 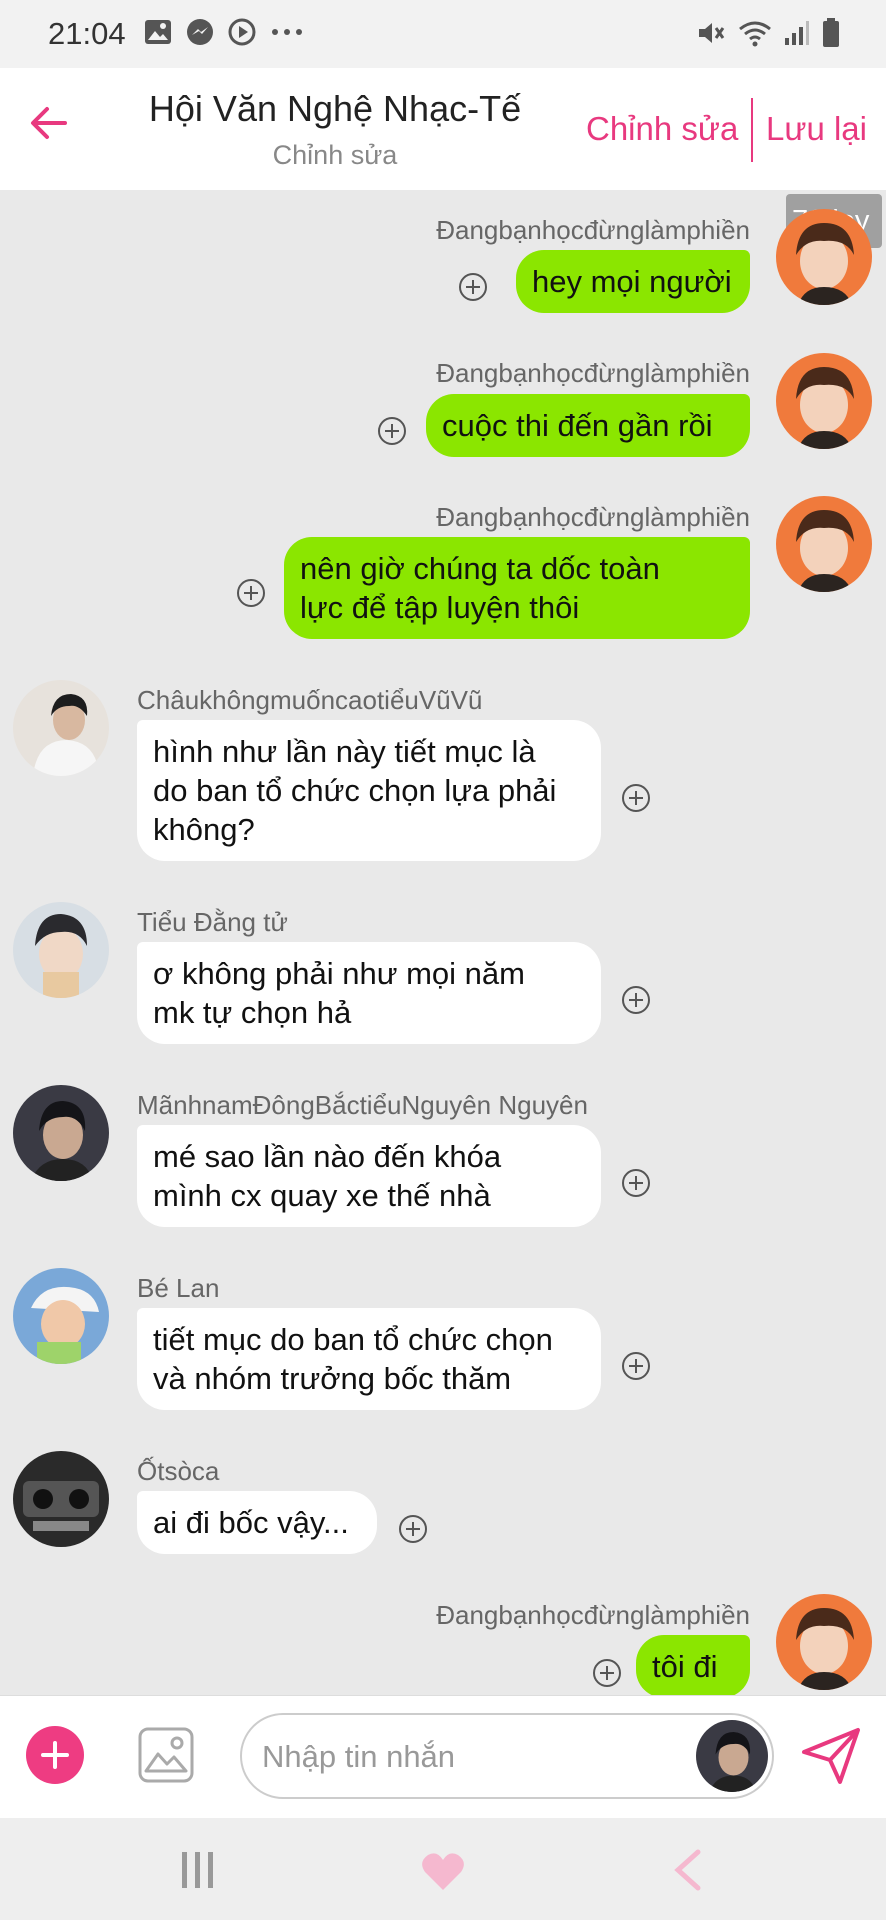 What do you see at coordinates (335, 155) in the screenshot?
I see `chat-subtitle: Chỉnh sửa` at bounding box center [335, 155].